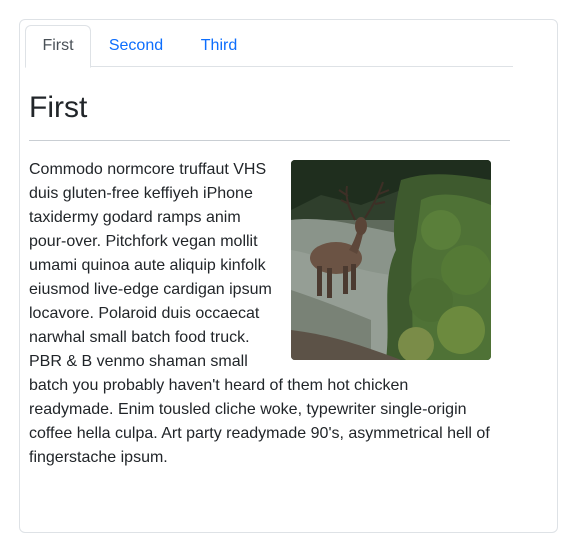  I want to click on tab-third: Third, so click(219, 46).